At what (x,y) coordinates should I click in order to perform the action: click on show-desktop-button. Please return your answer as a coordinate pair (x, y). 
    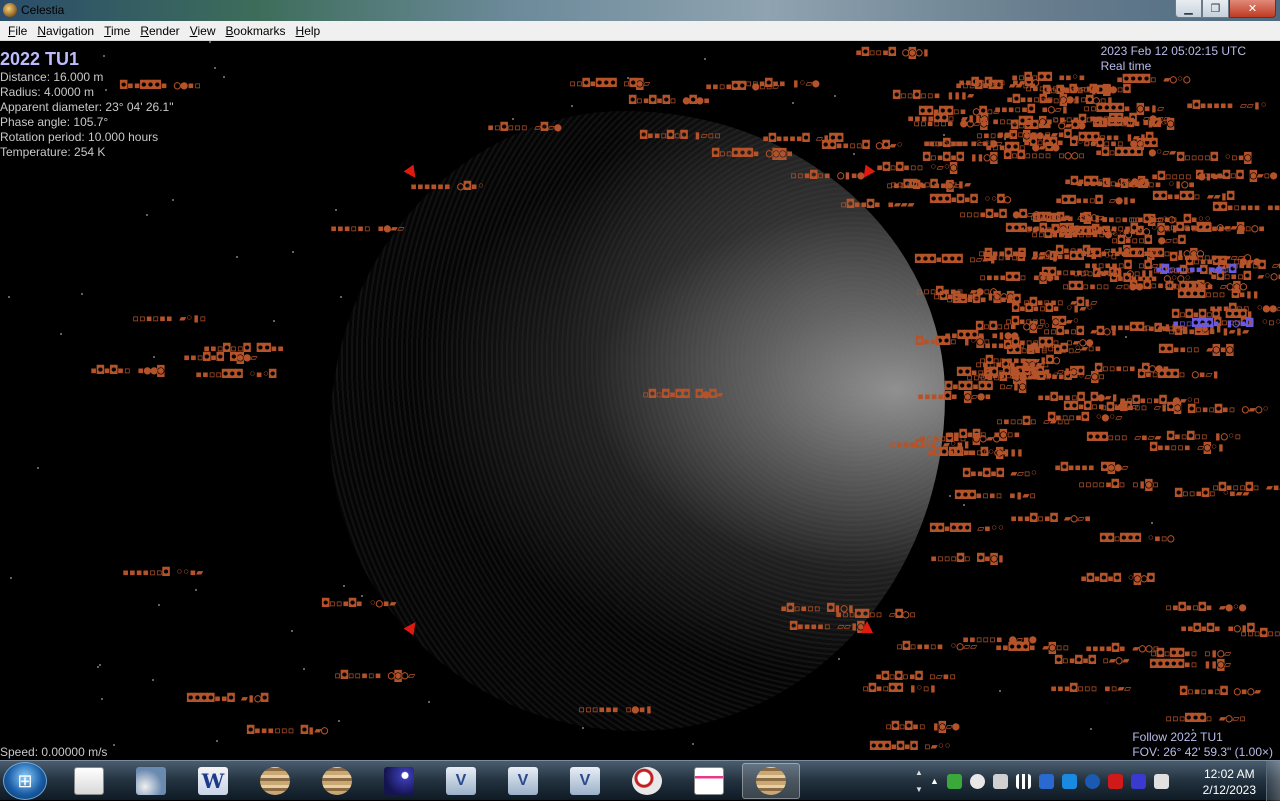
    Looking at the image, I should click on (1273, 781).